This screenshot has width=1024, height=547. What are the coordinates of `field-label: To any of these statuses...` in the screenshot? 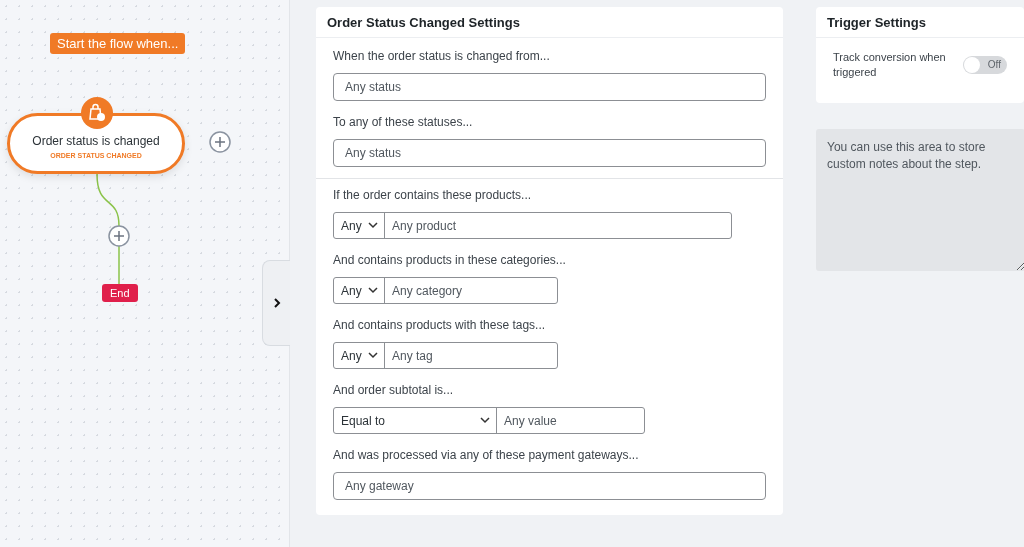 It's located at (403, 122).